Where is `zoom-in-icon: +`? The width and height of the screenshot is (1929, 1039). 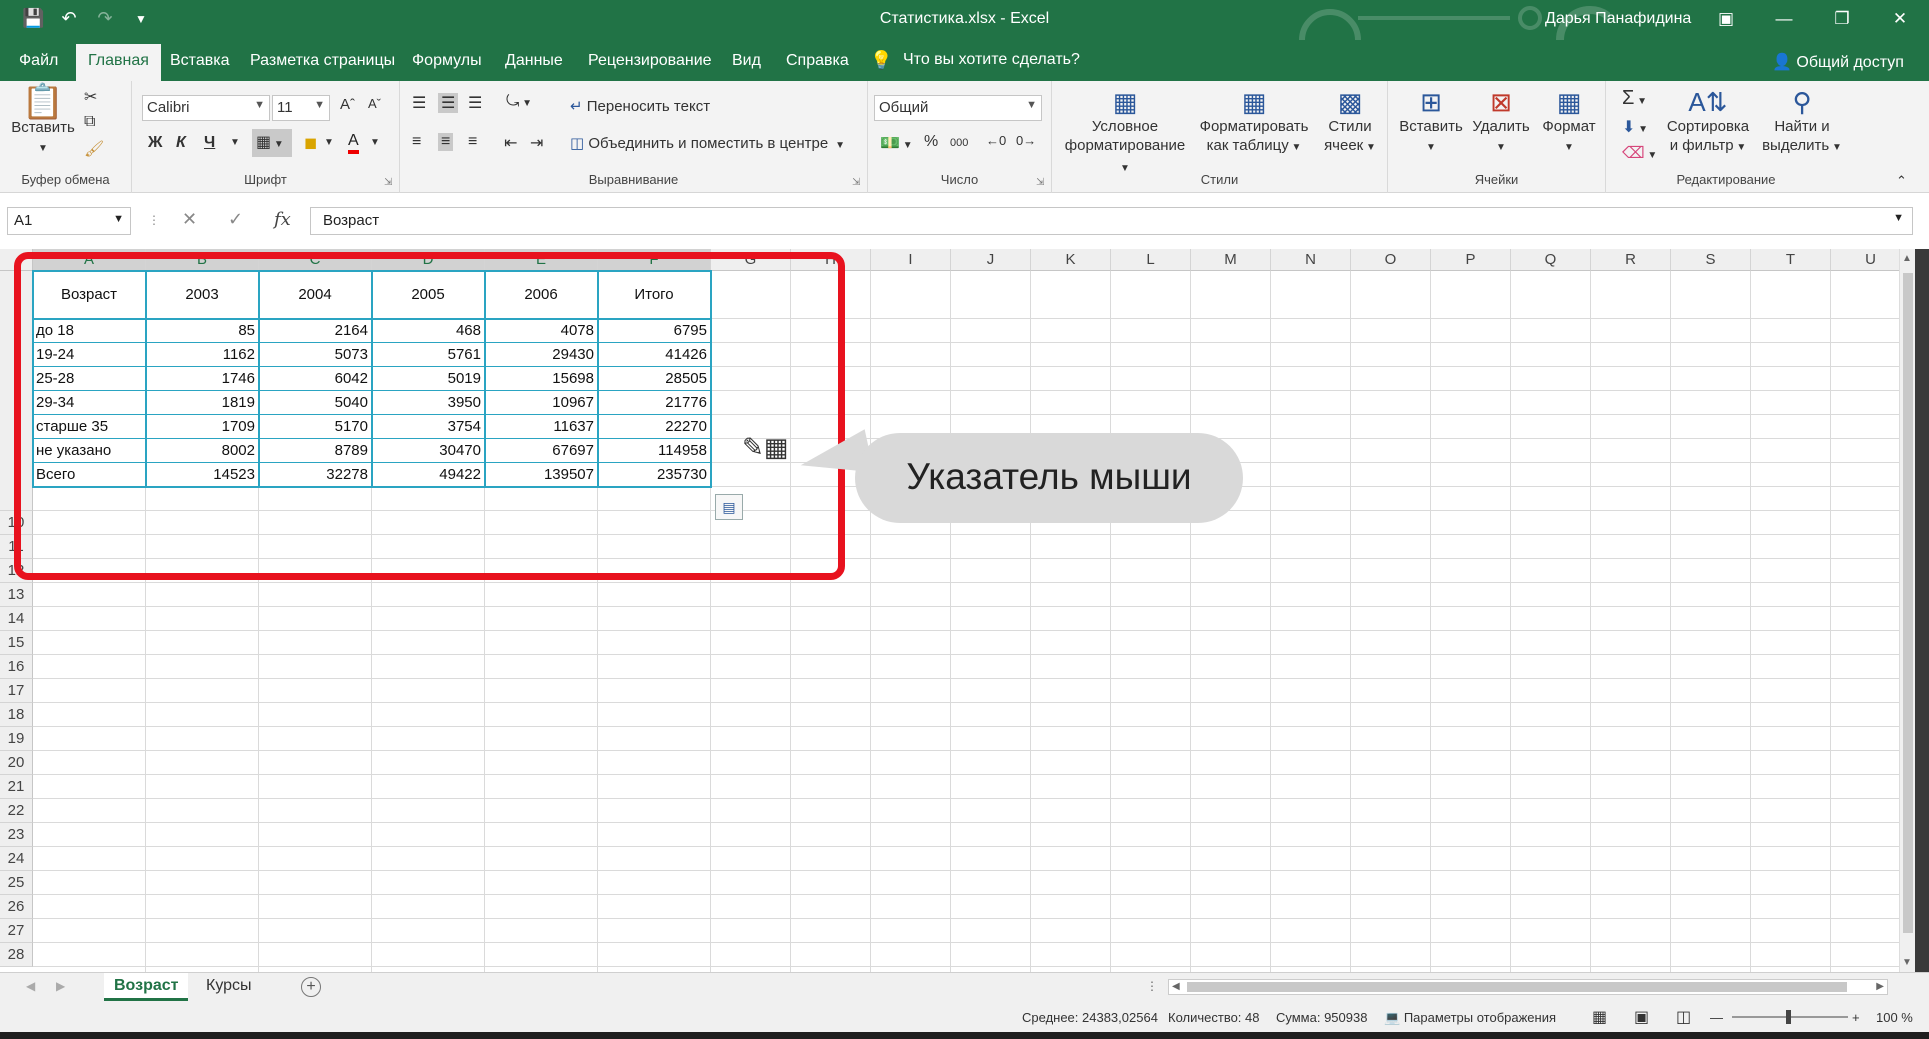
zoom-in-icon: + is located at coordinates (1856, 1017).